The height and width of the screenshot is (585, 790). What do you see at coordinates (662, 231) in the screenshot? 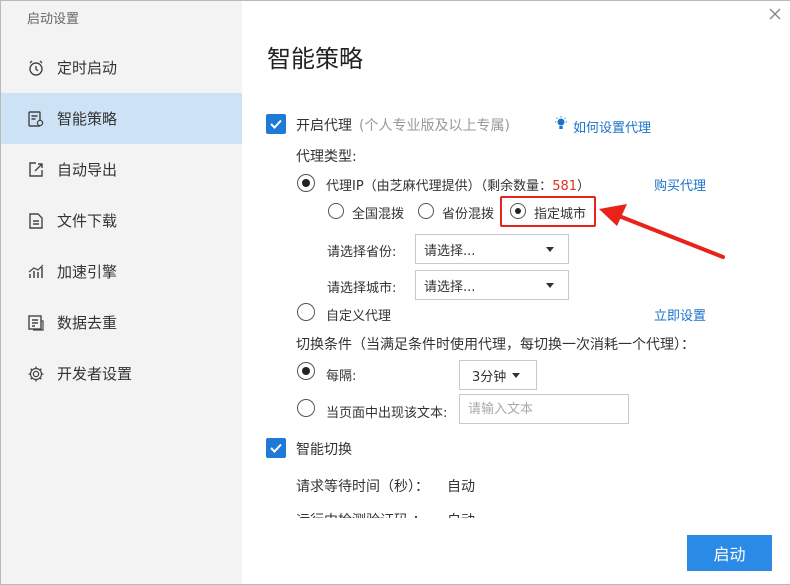
I see `annotation-arrow-icon` at bounding box center [662, 231].